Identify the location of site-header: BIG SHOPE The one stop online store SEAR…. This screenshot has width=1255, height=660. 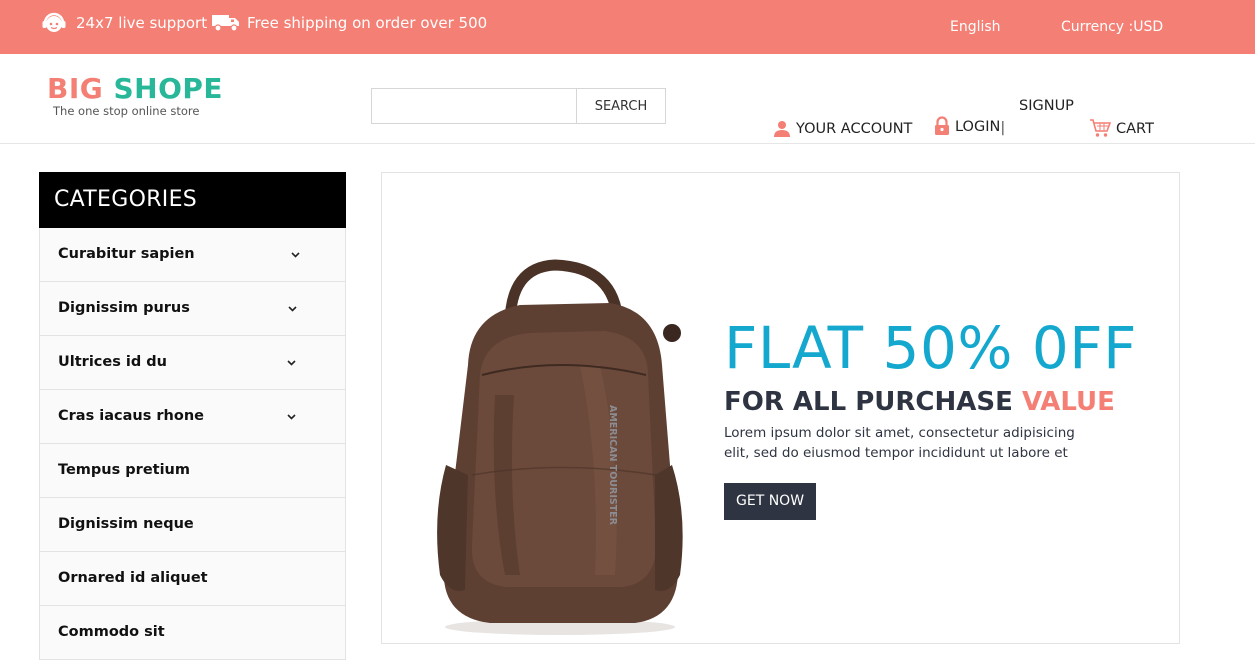
(627, 99).